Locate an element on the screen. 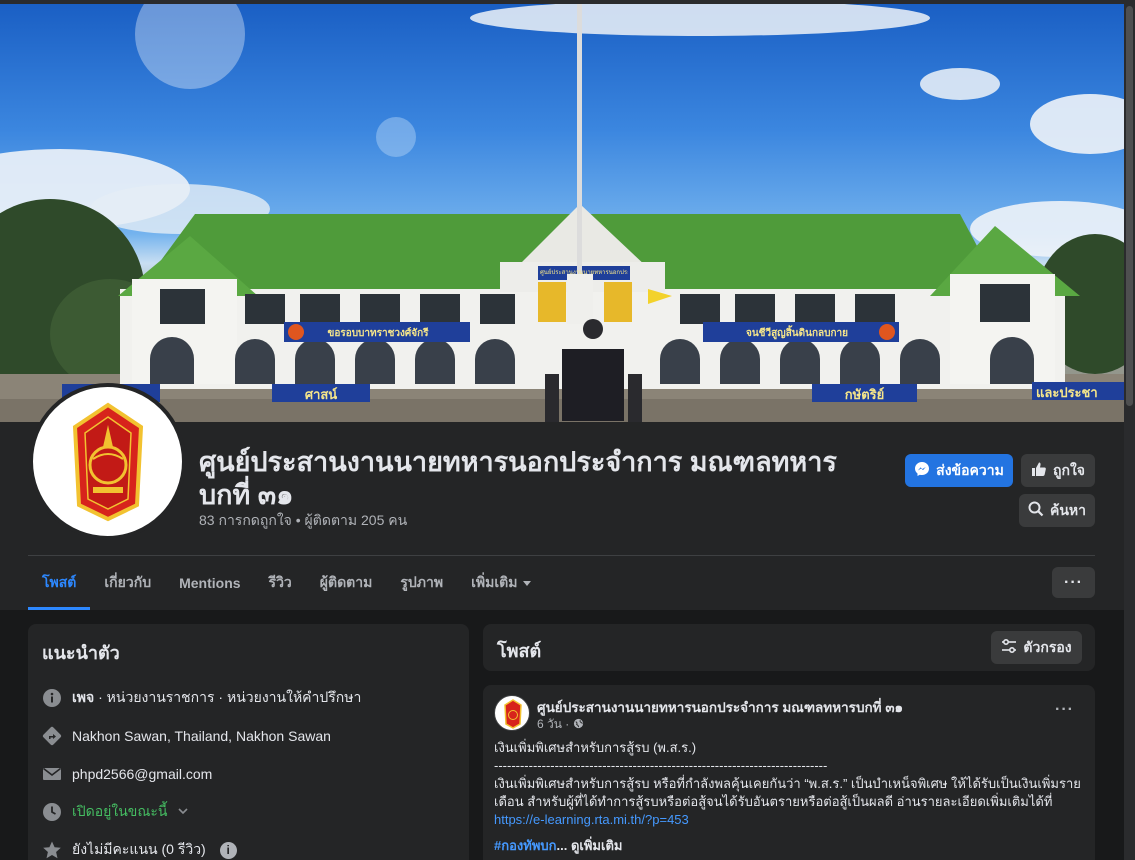  send-message-label: ส่งข้อความ is located at coordinates (970, 469).